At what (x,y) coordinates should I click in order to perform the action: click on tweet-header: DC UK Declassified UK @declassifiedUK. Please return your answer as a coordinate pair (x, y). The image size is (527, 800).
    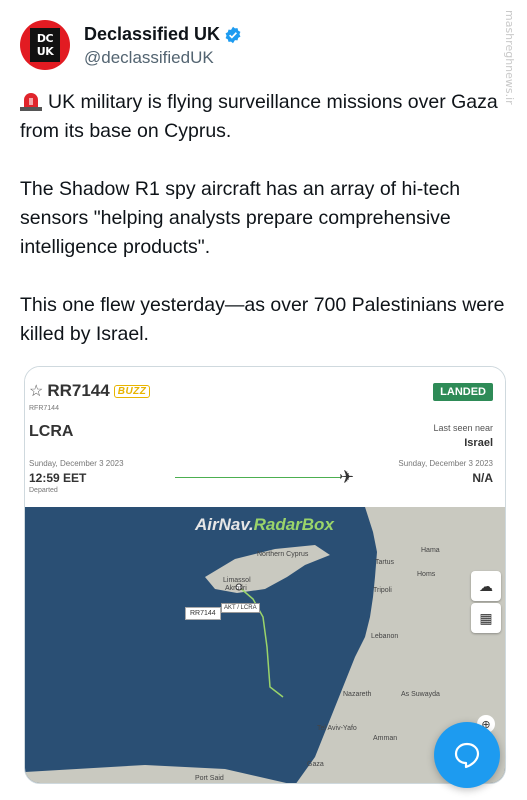
    Looking at the image, I should click on (263, 46).